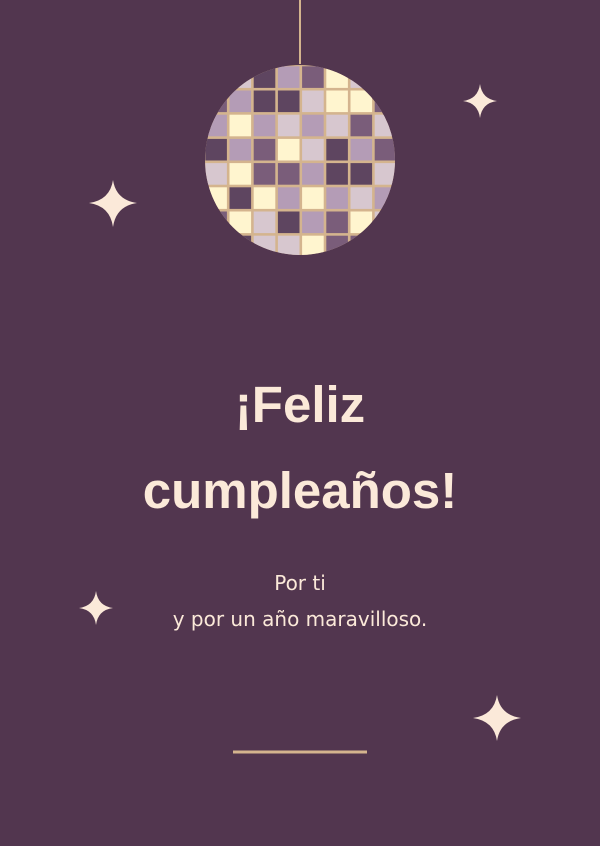 The height and width of the screenshot is (846, 600). I want to click on headline-line-2: cumpleaños!, so click(300, 490).